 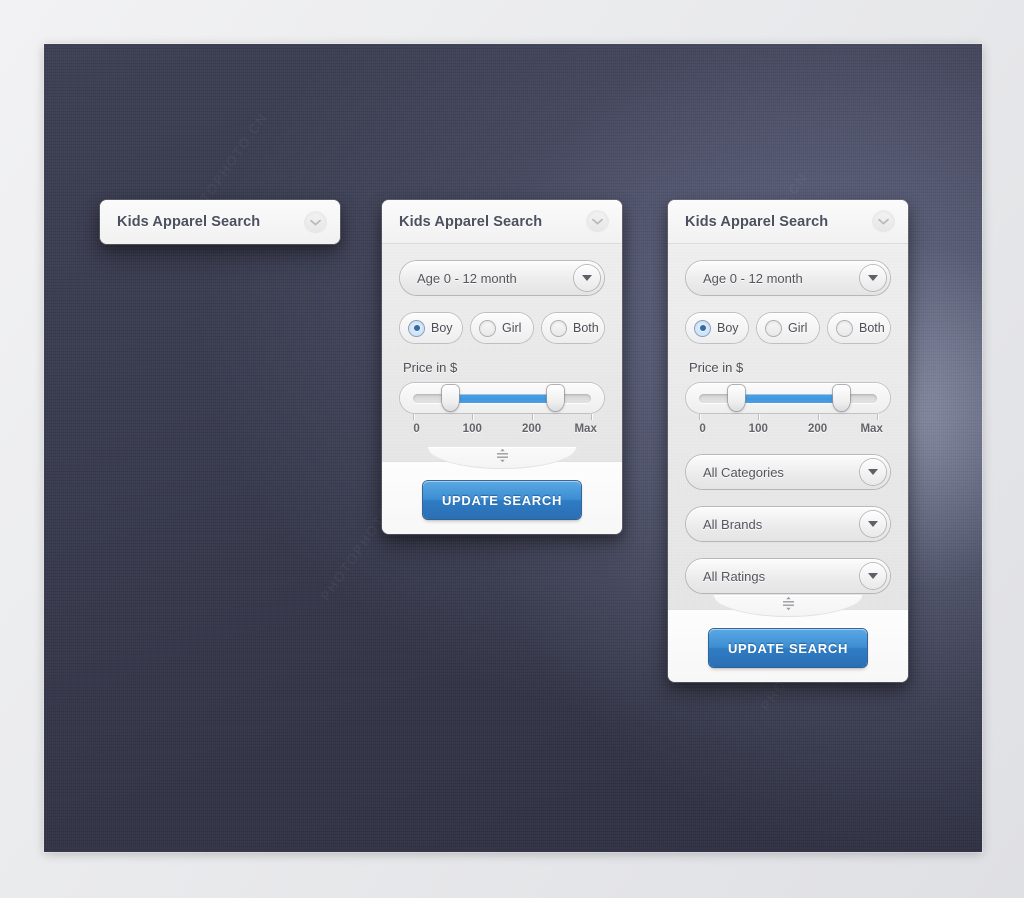 What do you see at coordinates (788, 576) in the screenshot?
I see `ratings-select: All Ratings` at bounding box center [788, 576].